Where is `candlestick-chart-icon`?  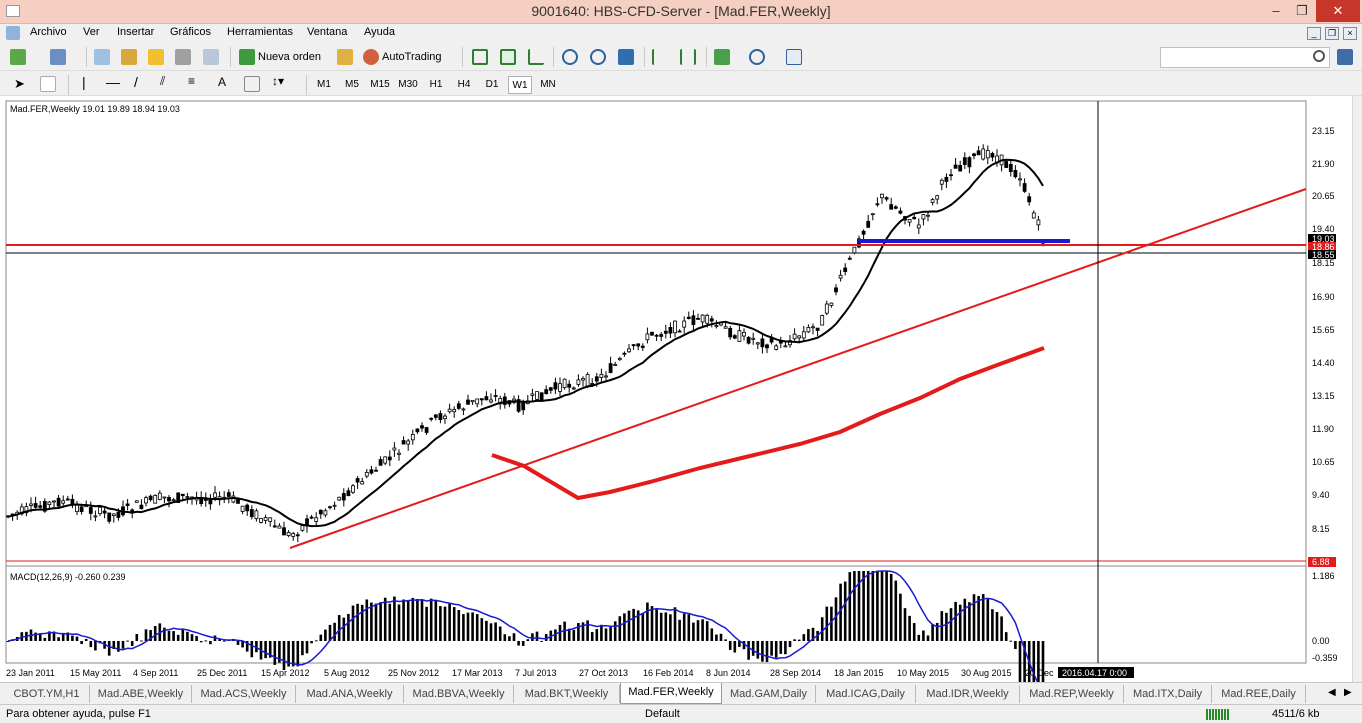 candlestick-chart-icon is located at coordinates (508, 57).